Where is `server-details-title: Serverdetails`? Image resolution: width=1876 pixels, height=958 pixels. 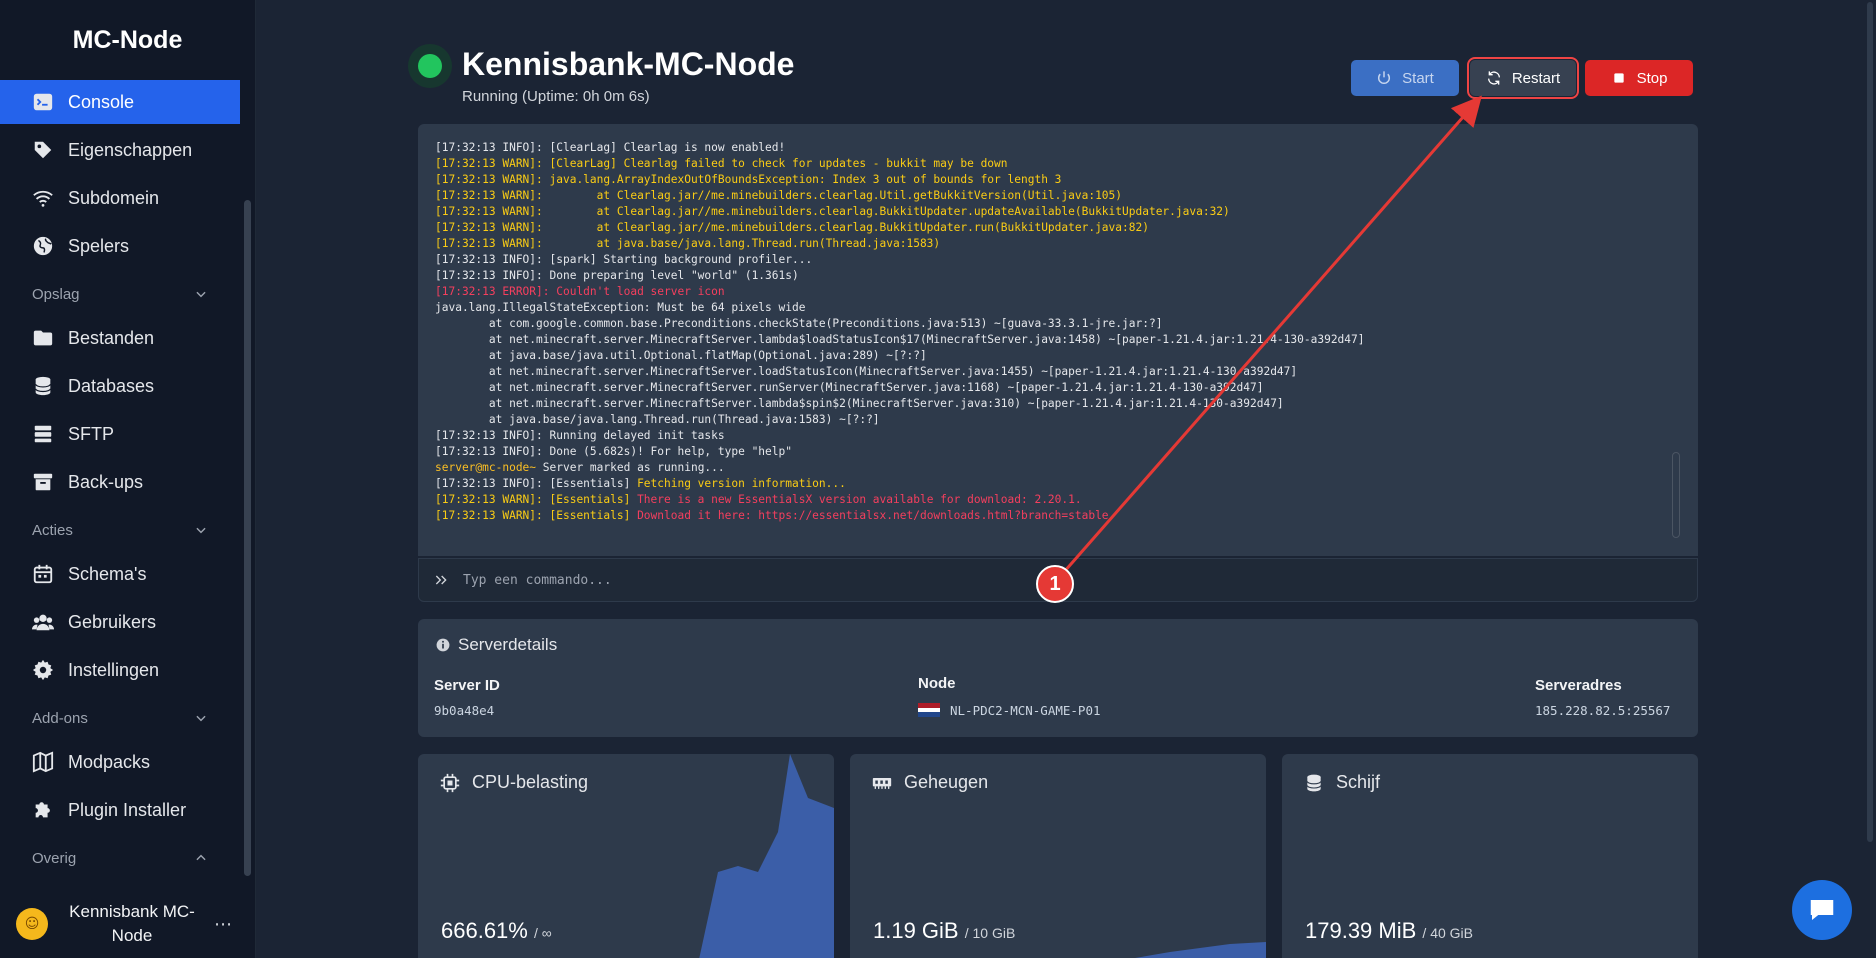 server-details-title: Serverdetails is located at coordinates (496, 645).